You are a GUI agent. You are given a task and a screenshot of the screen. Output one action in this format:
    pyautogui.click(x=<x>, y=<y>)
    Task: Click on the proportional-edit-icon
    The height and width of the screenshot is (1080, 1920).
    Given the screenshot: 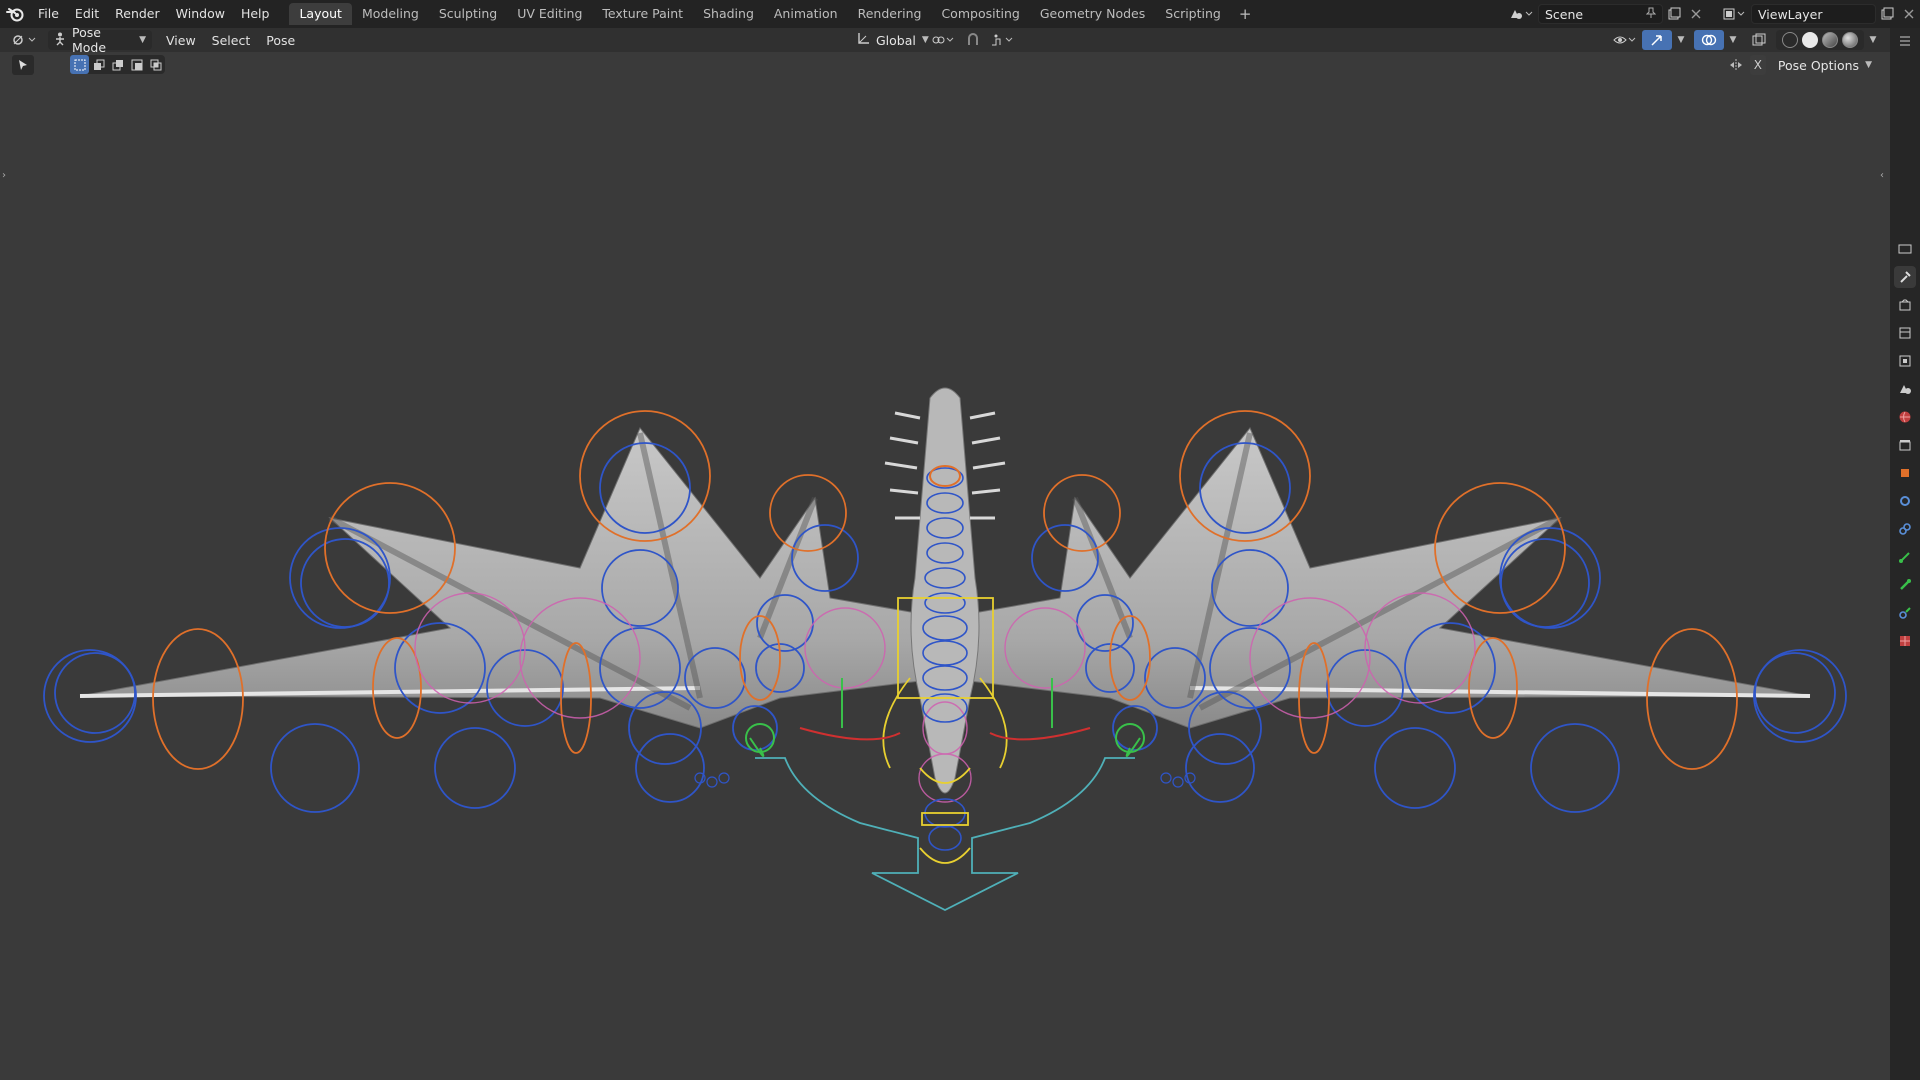 What is the action you would take?
    pyautogui.click(x=1003, y=40)
    